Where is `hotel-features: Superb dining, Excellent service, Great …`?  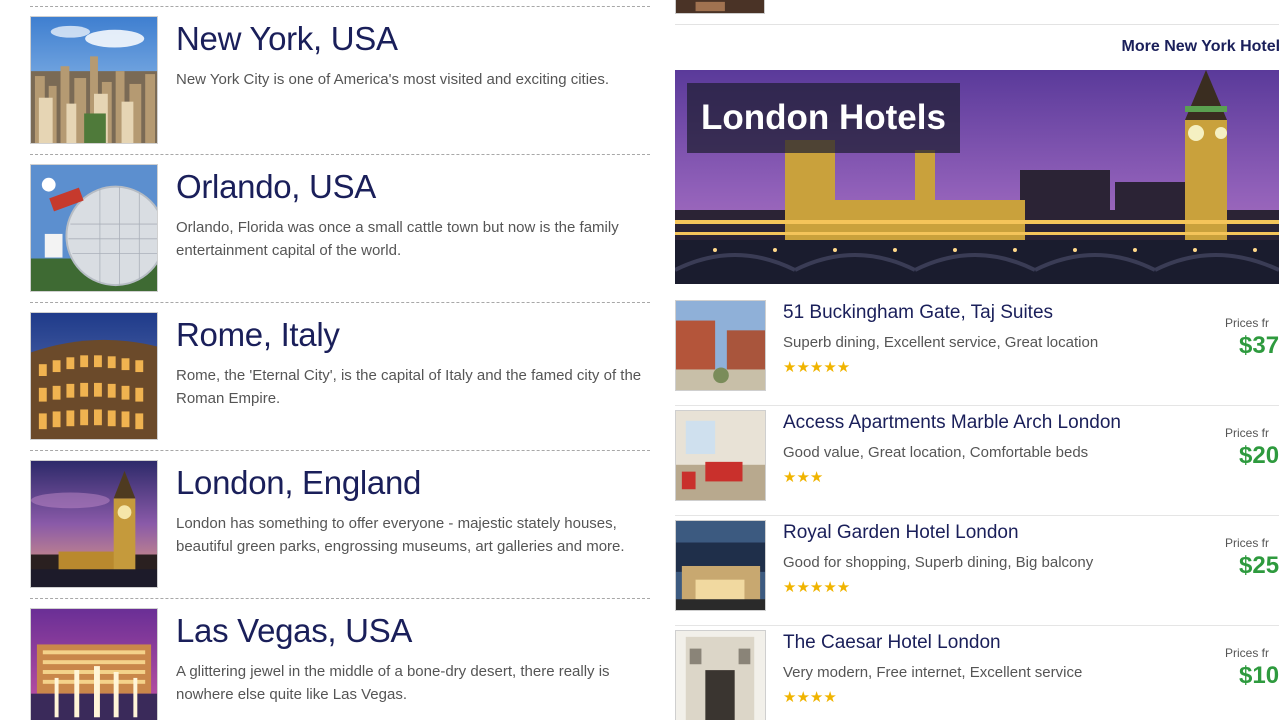 hotel-features: Superb dining, Excellent service, Great … is located at coordinates (941, 342).